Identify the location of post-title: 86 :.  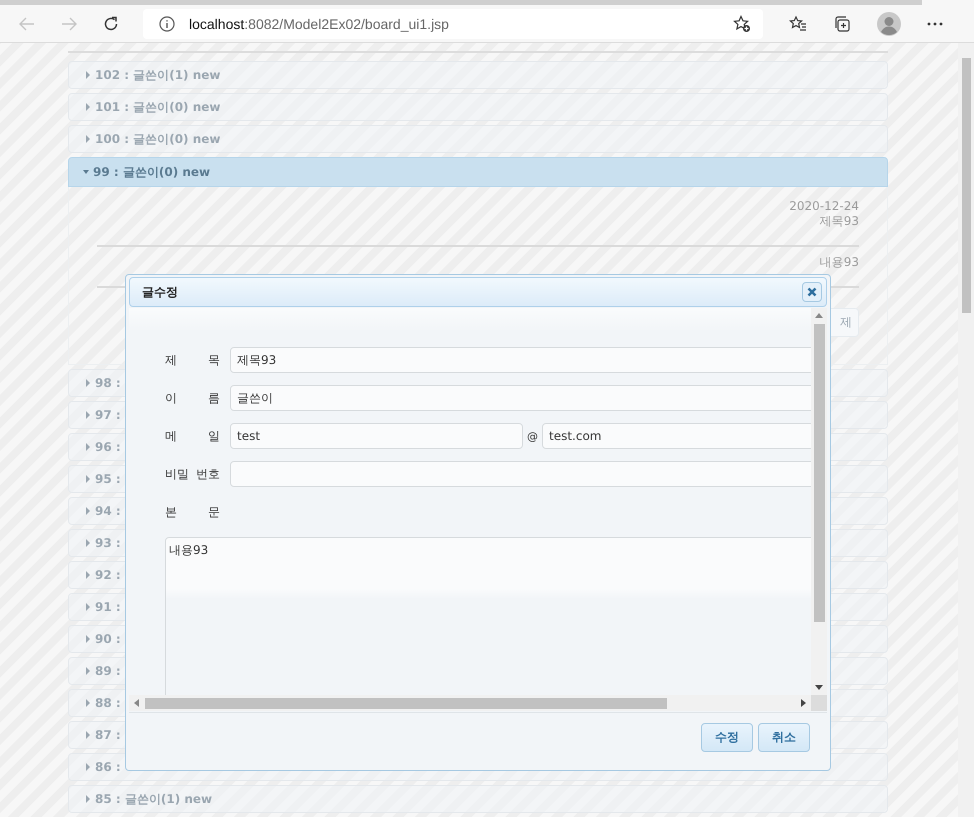
(108, 767).